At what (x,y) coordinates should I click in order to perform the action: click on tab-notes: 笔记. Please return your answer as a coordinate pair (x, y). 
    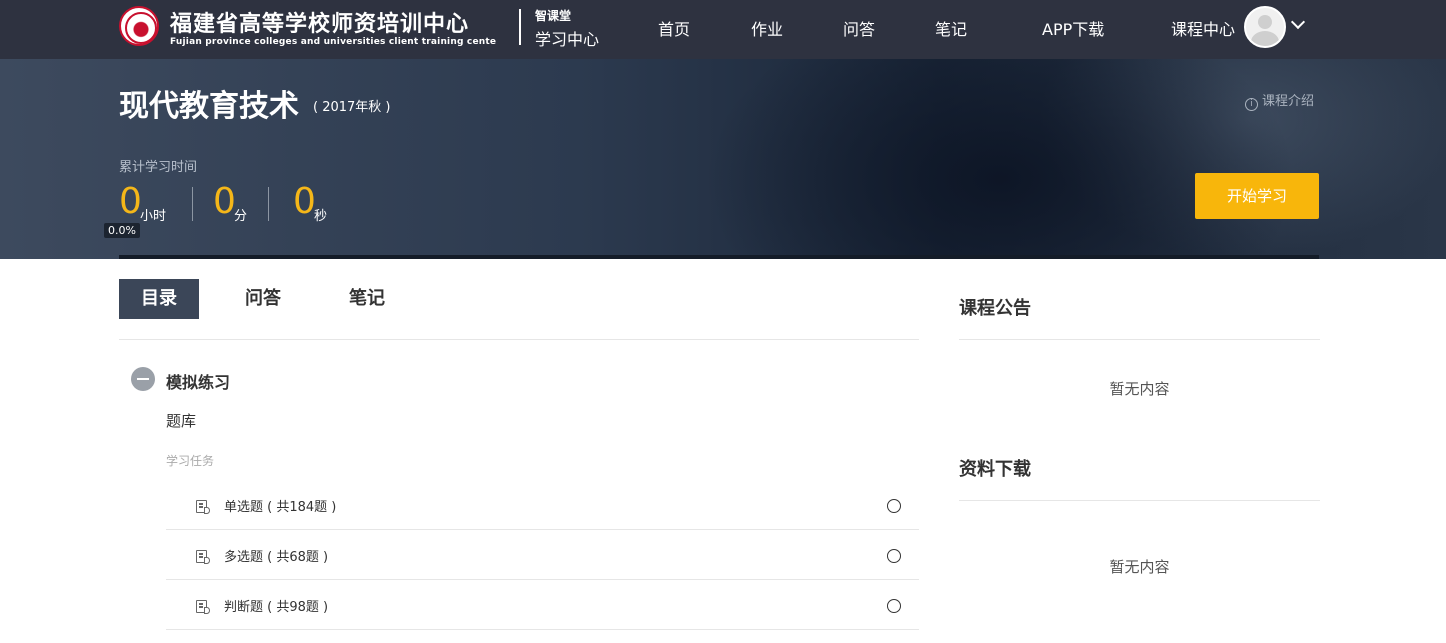
    Looking at the image, I should click on (367, 299).